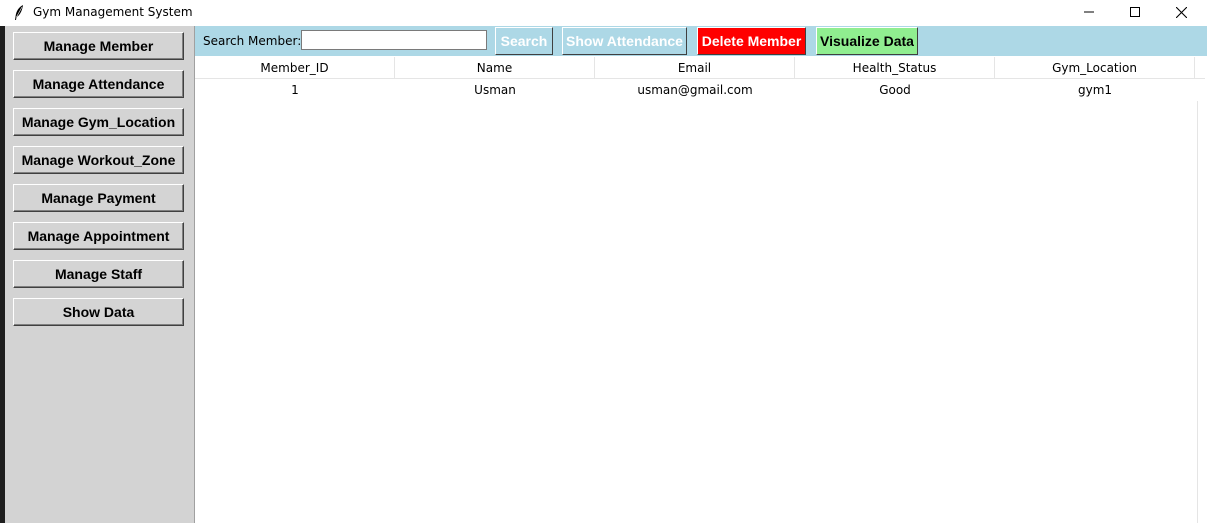 This screenshot has height=523, width=1207. Describe the element at coordinates (394, 40) in the screenshot. I see `search-input` at that location.